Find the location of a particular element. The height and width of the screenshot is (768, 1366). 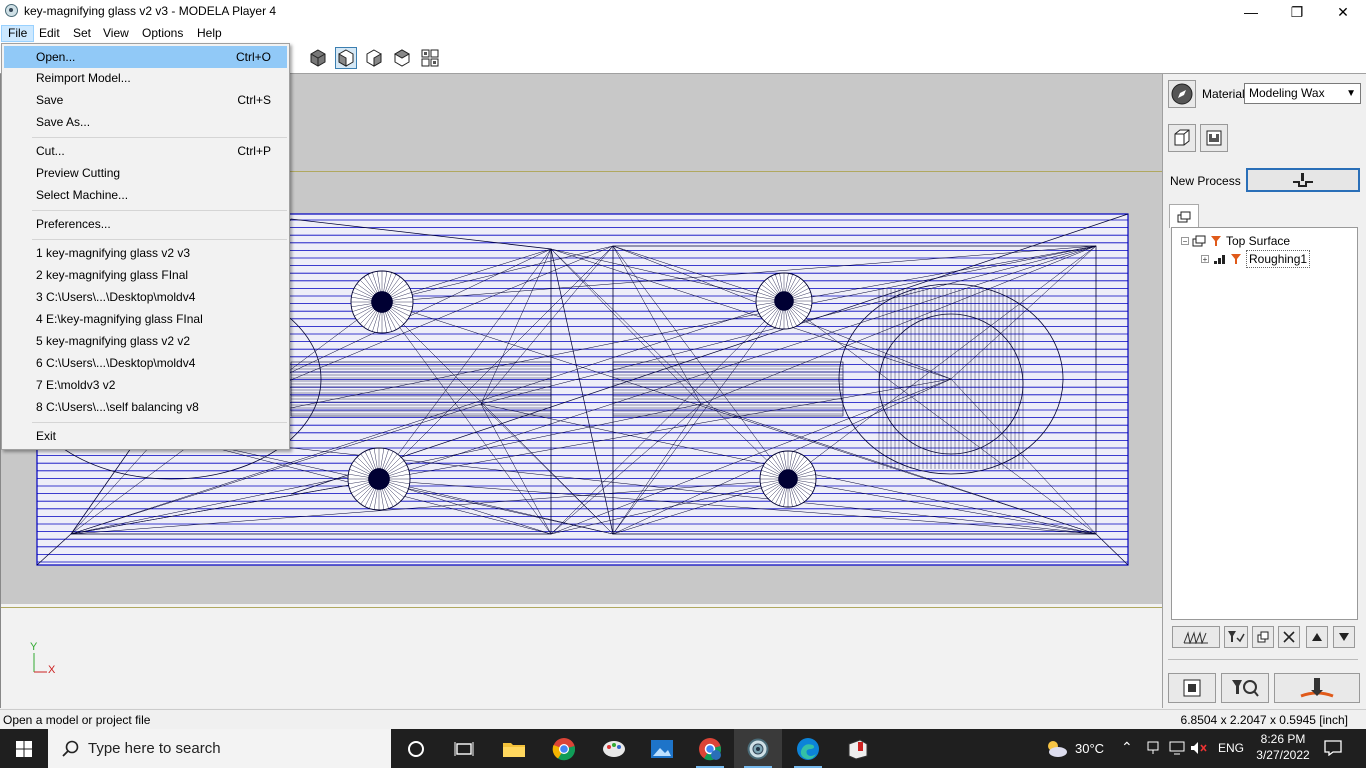

menu-item-open: Open... Ctrl+O is located at coordinates (145, 57).